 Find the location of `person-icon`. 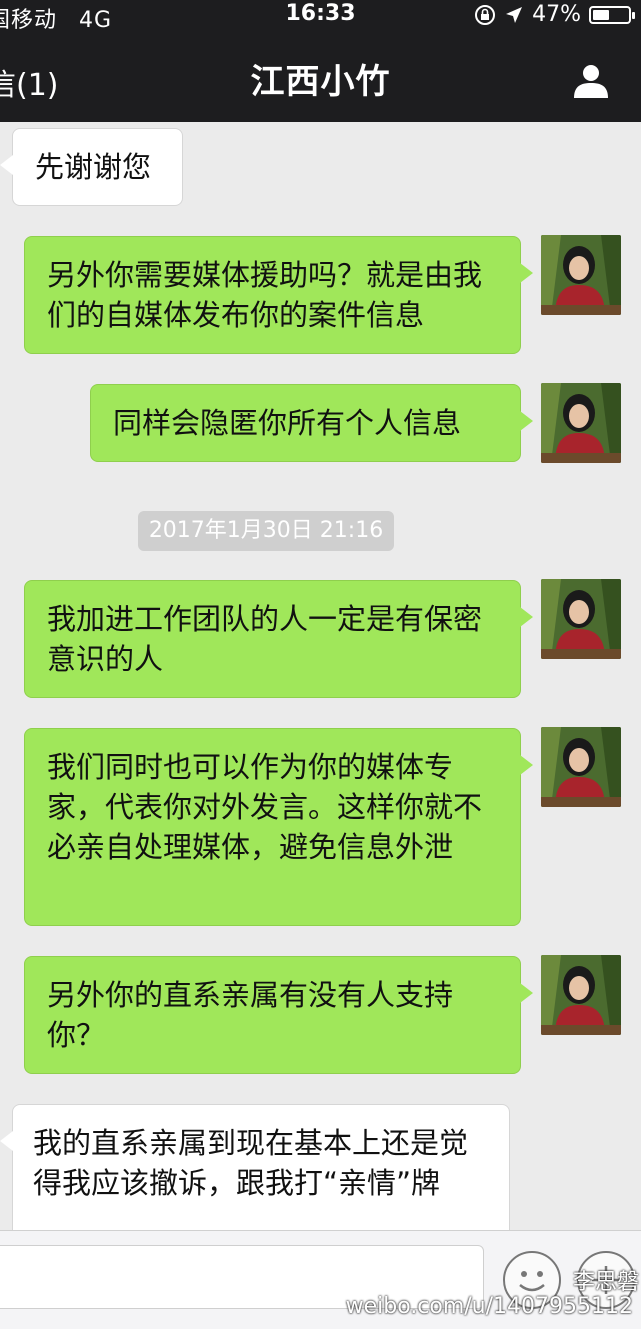

person-icon is located at coordinates (591, 80).